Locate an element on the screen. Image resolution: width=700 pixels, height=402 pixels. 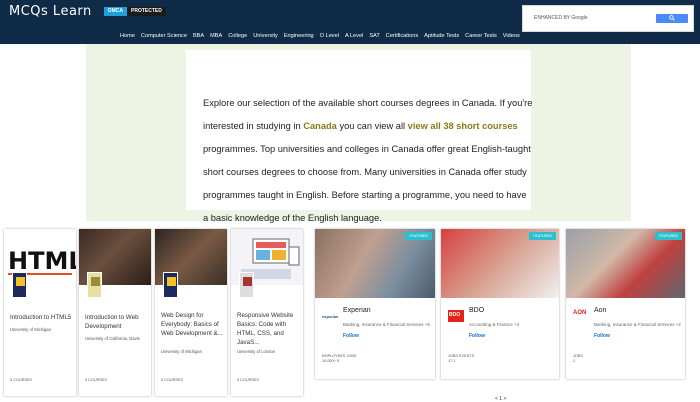
employer-stats: JOBS 2 is located at coordinates (578, 359).